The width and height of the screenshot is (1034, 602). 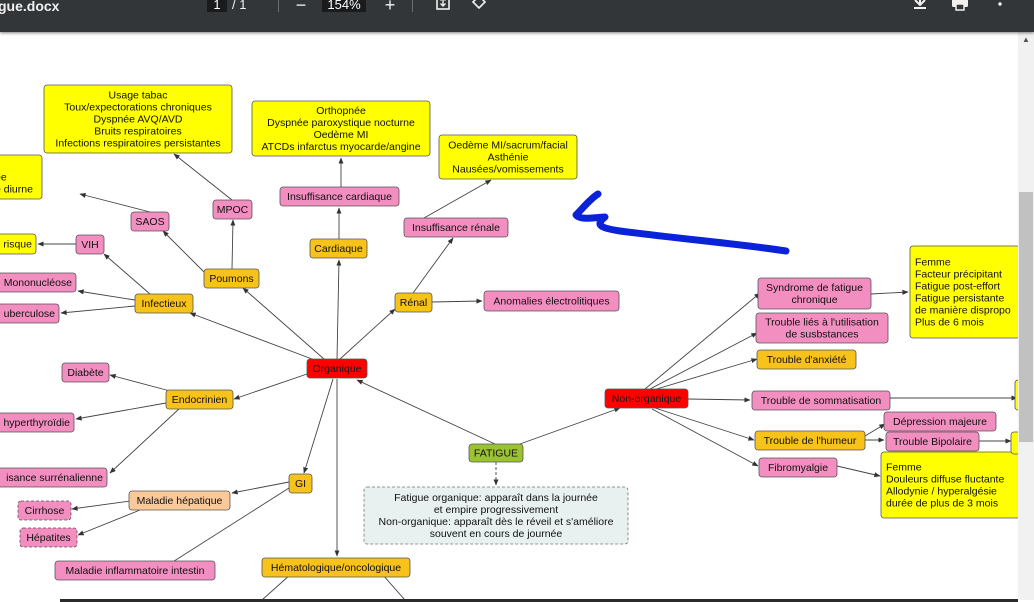 What do you see at coordinates (138, 96) in the screenshot?
I see `node-label: Usage tabac` at bounding box center [138, 96].